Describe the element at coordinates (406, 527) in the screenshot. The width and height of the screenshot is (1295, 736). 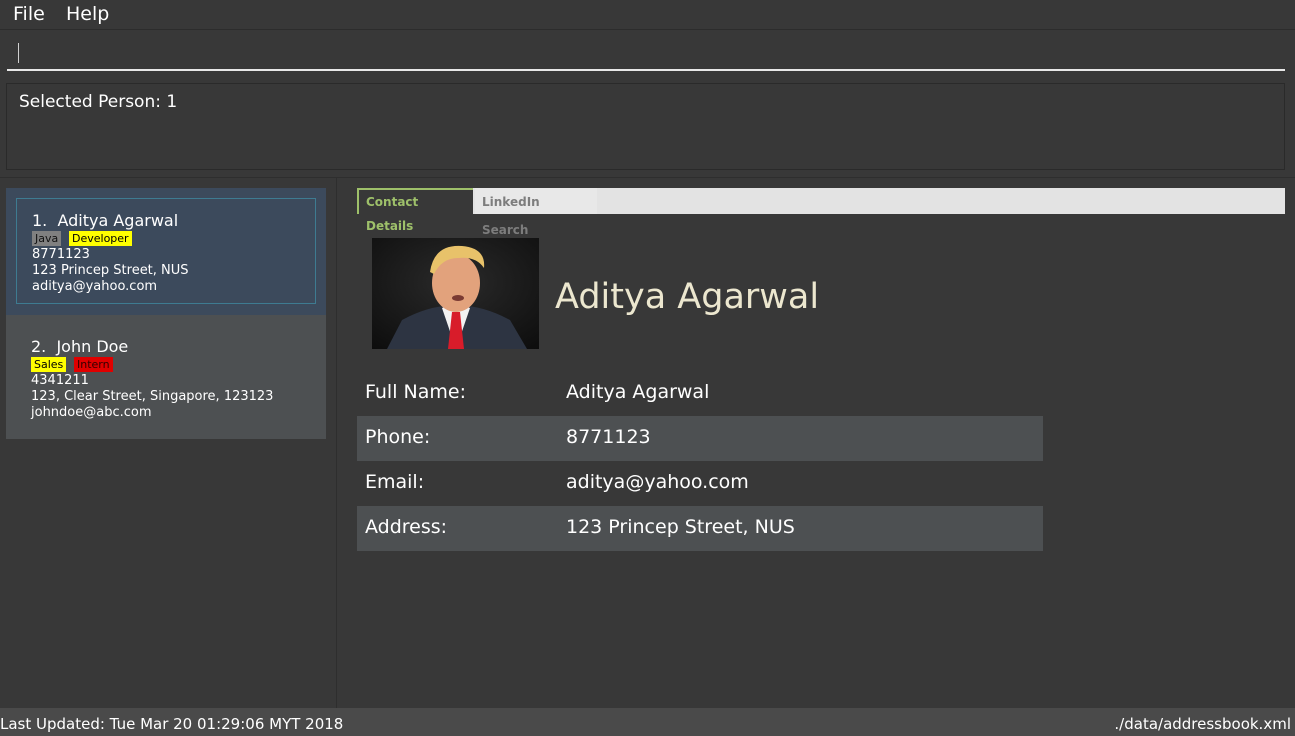
I see `detail-label: Address:` at that location.